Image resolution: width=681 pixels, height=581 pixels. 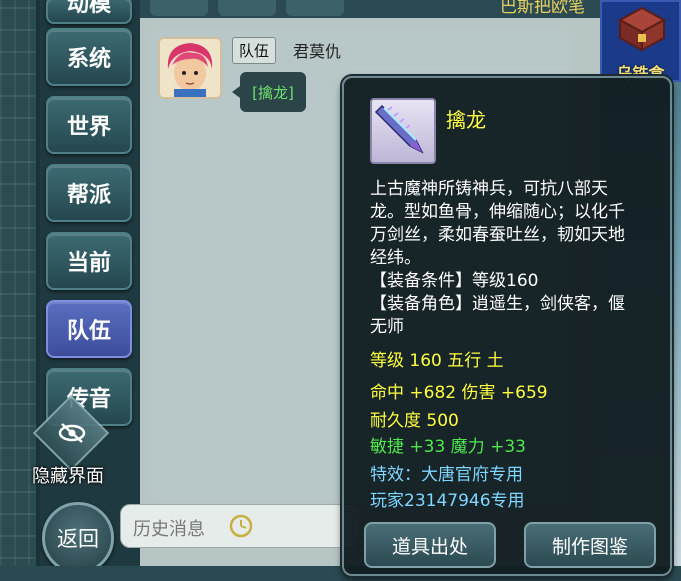 I want to click on channel-tab-team: 队伍, so click(x=89, y=329).